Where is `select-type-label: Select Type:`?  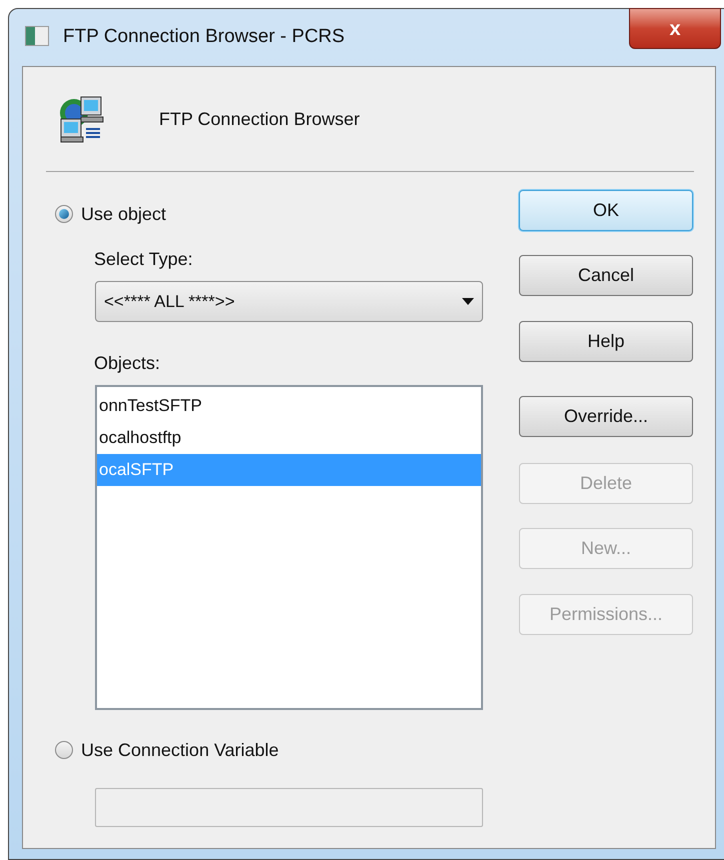 select-type-label: Select Type: is located at coordinates (144, 259).